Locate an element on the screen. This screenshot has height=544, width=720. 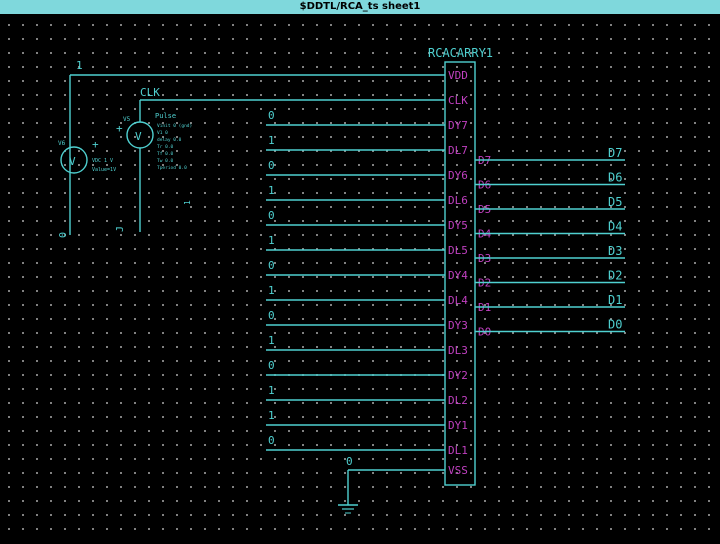
input-pin-label: DY3 is located at coordinates (458, 325).